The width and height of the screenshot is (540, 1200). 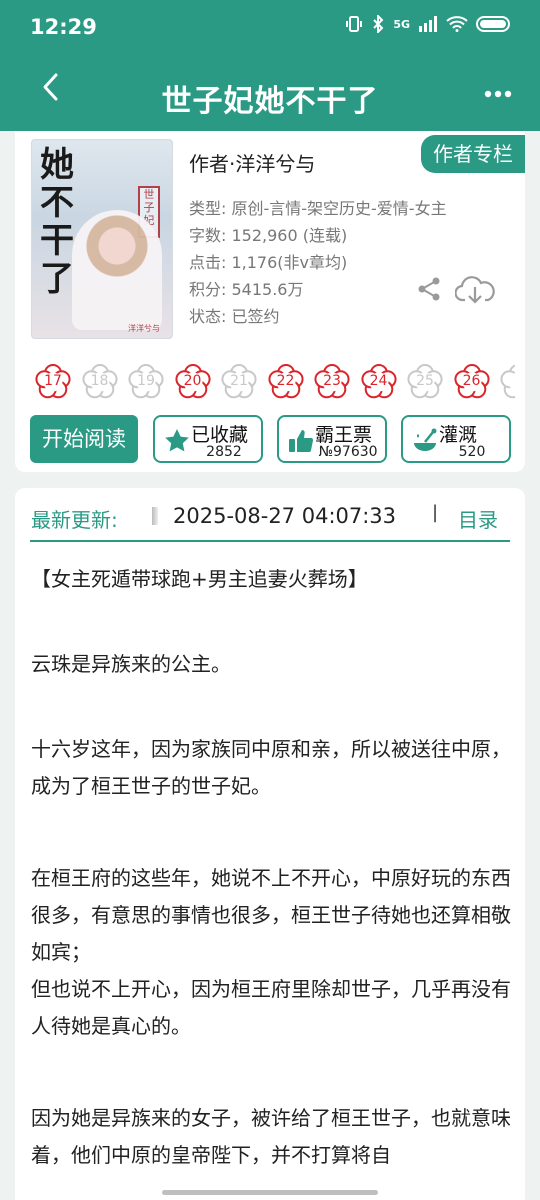 What do you see at coordinates (458, 435) in the screenshot?
I see `guangai-label: 灌溉` at bounding box center [458, 435].